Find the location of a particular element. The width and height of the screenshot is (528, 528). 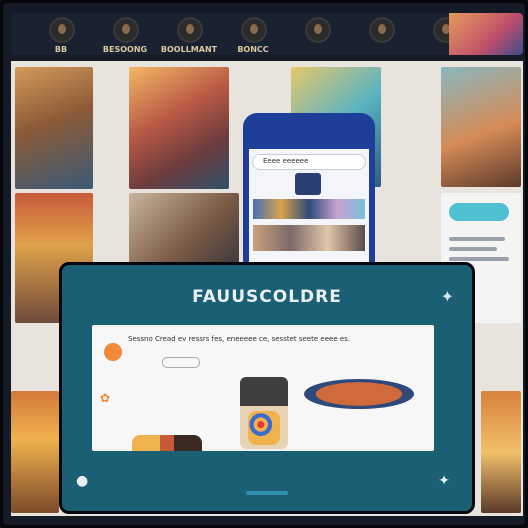

top-item-label: BB is located at coordinates (61, 49).